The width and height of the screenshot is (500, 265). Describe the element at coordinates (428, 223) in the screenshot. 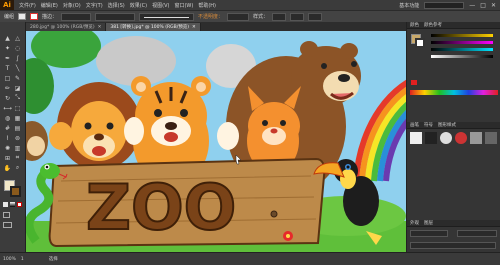

I see `tab-layers: 图层` at that location.